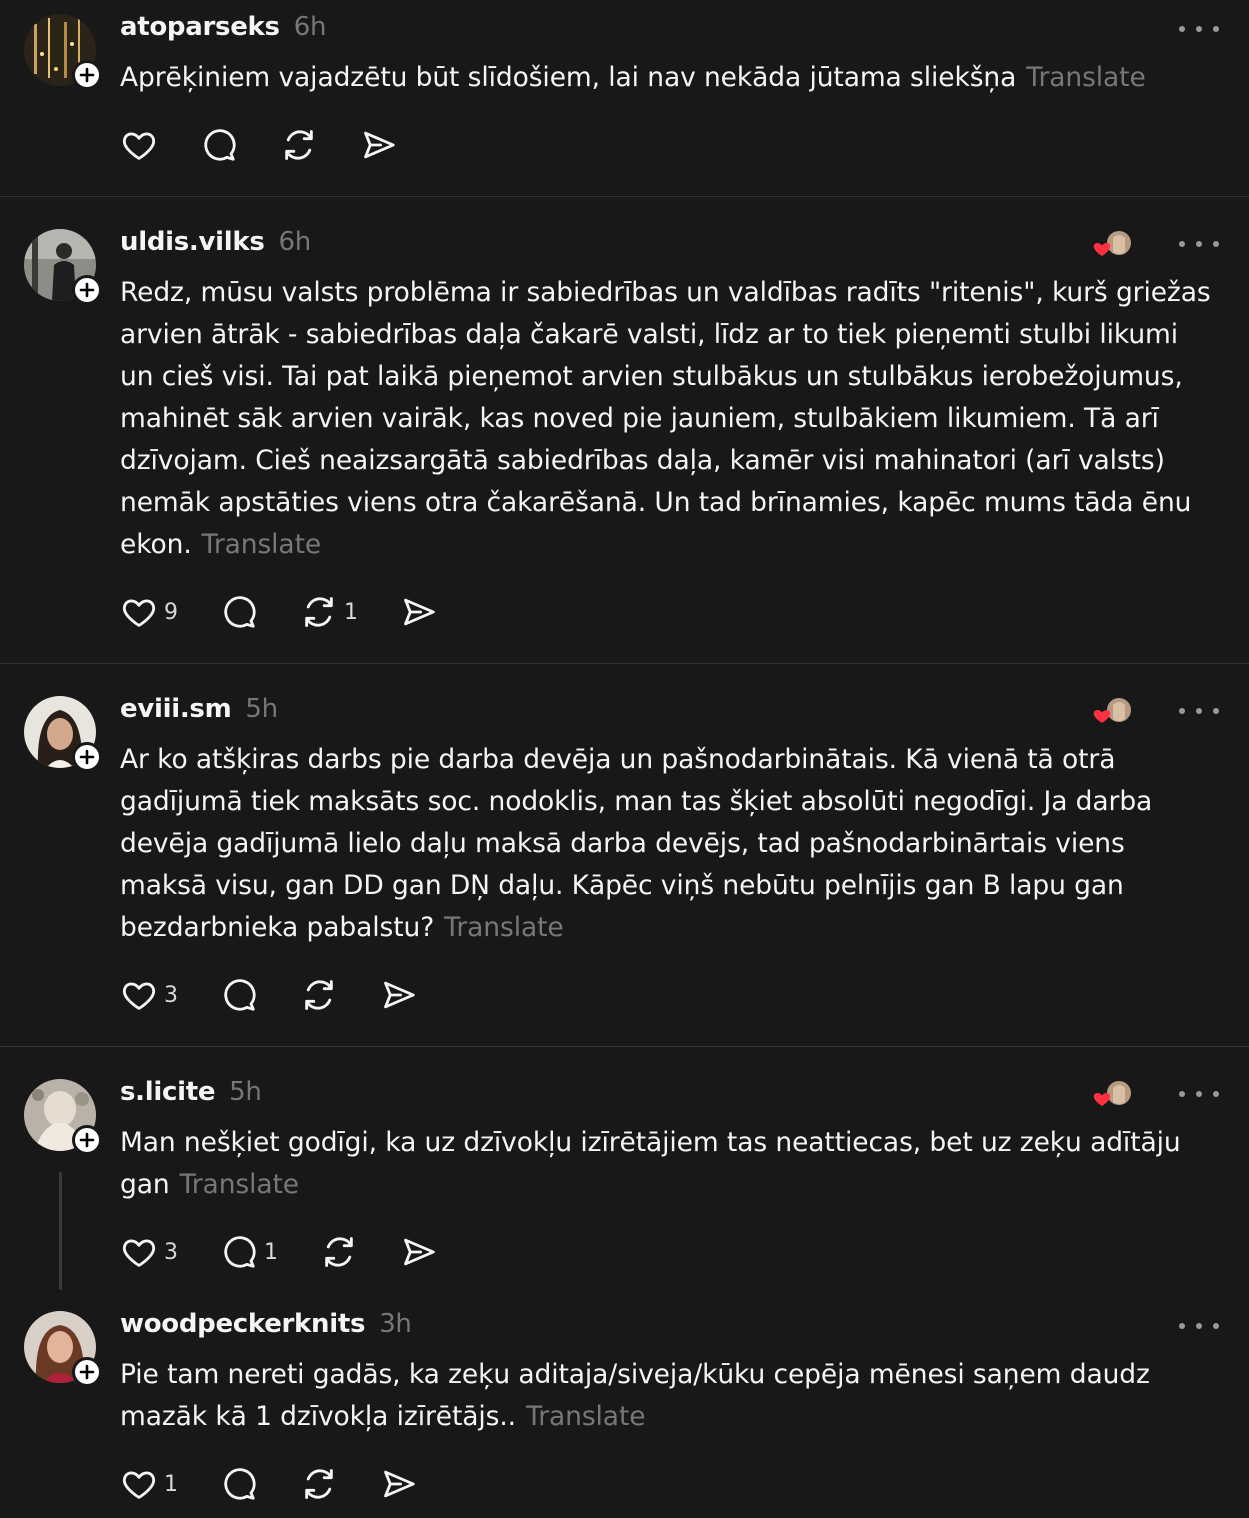 This screenshot has height=1518, width=1249. I want to click on username: uldis.vilks 6h, so click(215, 242).